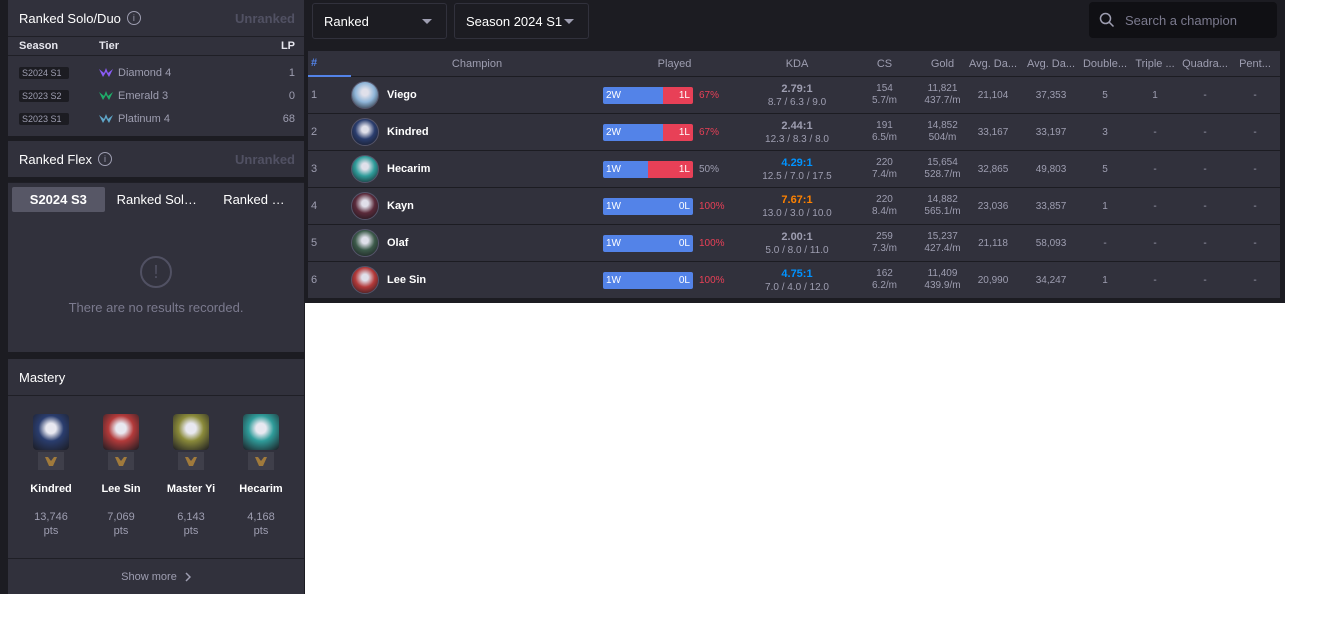 The height and width of the screenshot is (617, 1330). I want to click on played-cell: 1W0L 100%, so click(674, 206).